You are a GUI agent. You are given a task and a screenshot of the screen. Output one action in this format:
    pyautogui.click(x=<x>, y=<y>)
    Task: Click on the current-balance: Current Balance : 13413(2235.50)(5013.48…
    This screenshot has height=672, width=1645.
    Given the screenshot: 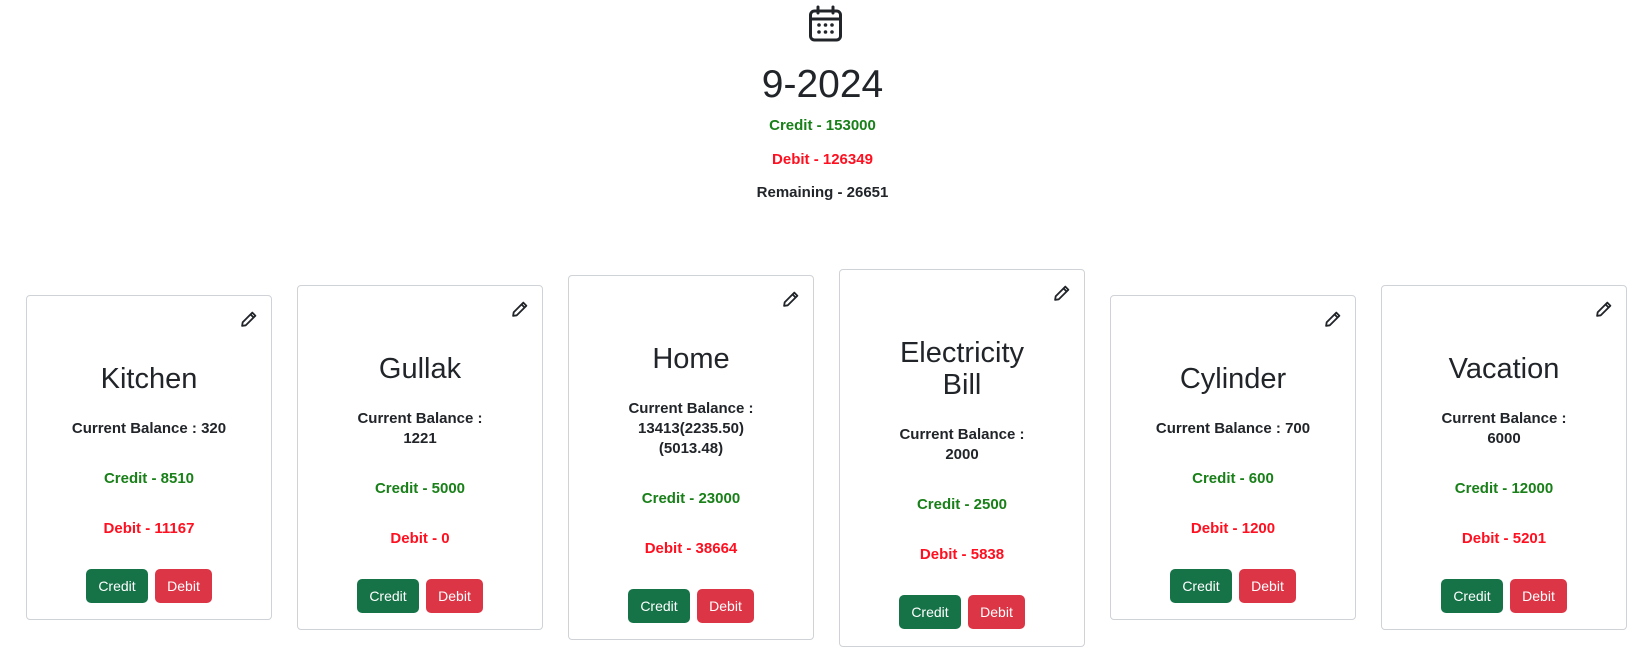 What is the action you would take?
    pyautogui.click(x=691, y=428)
    